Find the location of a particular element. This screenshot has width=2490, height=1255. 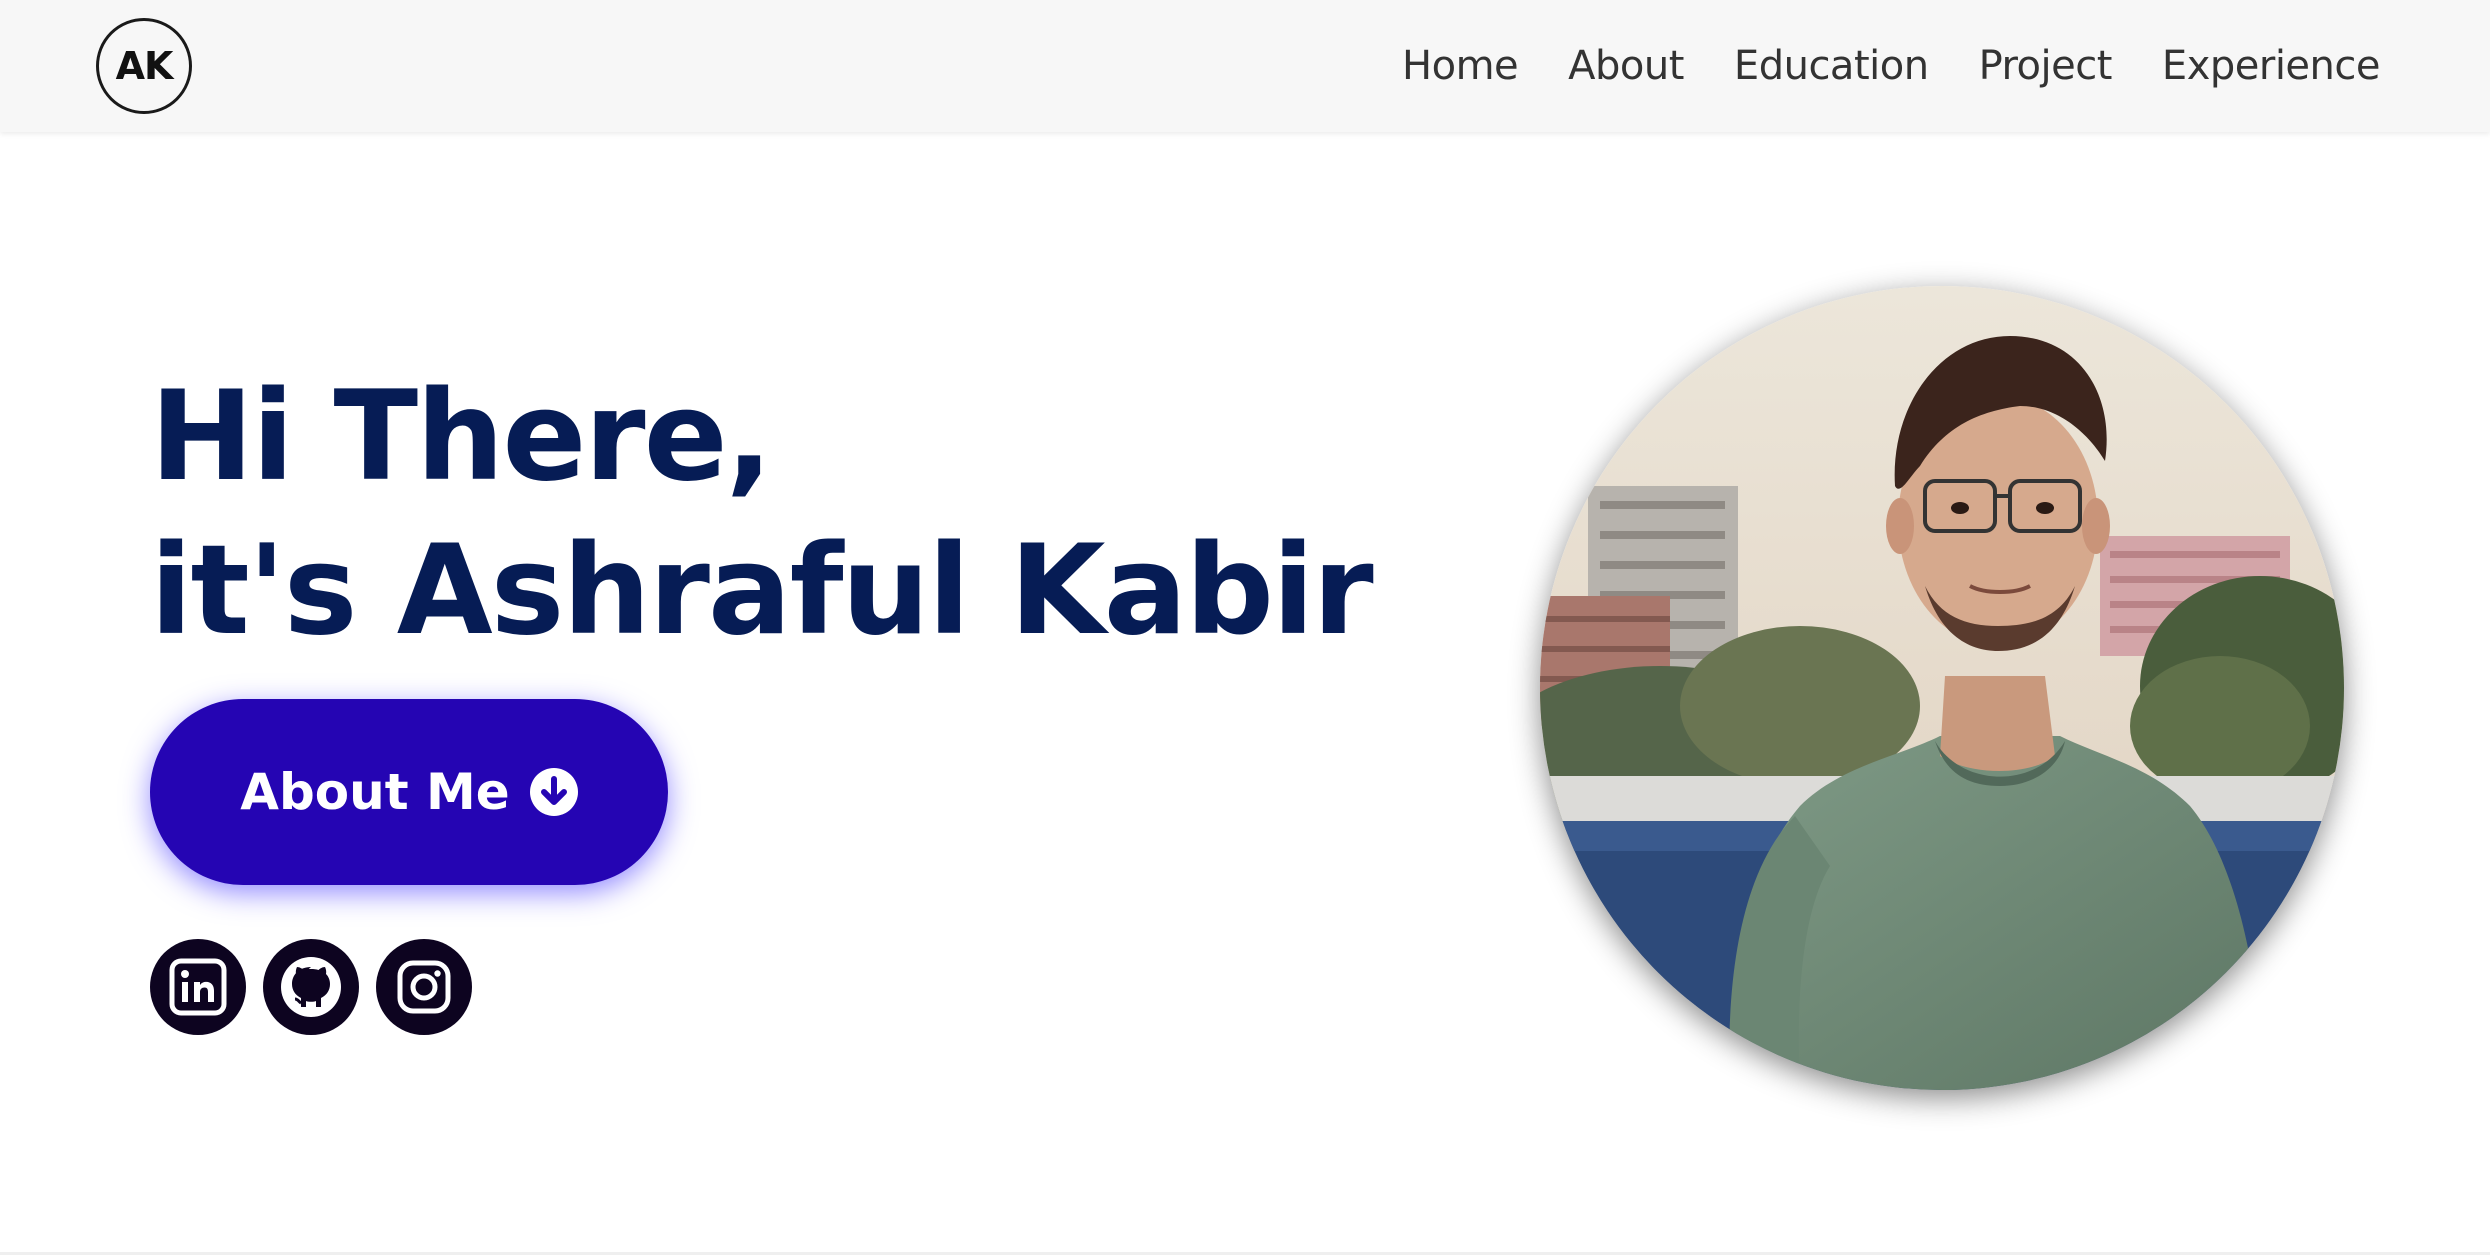

nav-links: Home About Education Project Experience is located at coordinates (1866, 66).